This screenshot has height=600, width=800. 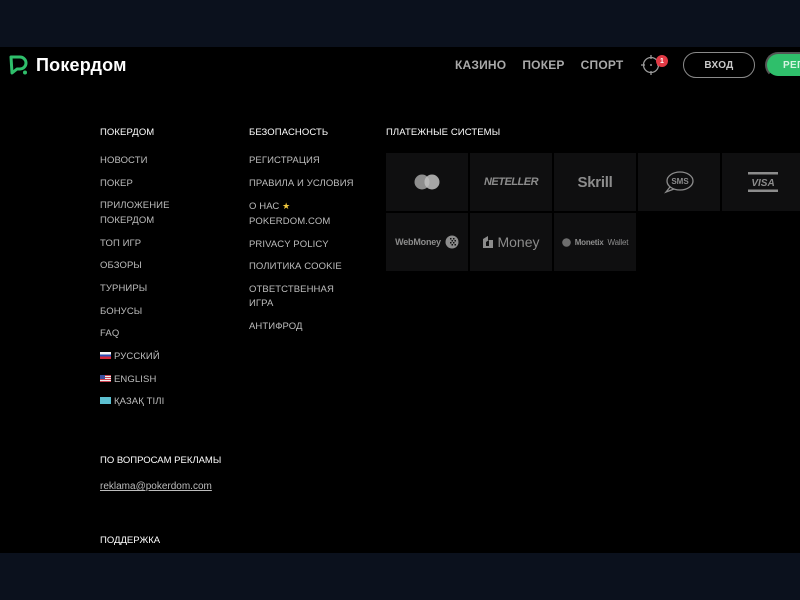 I want to click on notification-badge: 1, so click(x=662, y=61).